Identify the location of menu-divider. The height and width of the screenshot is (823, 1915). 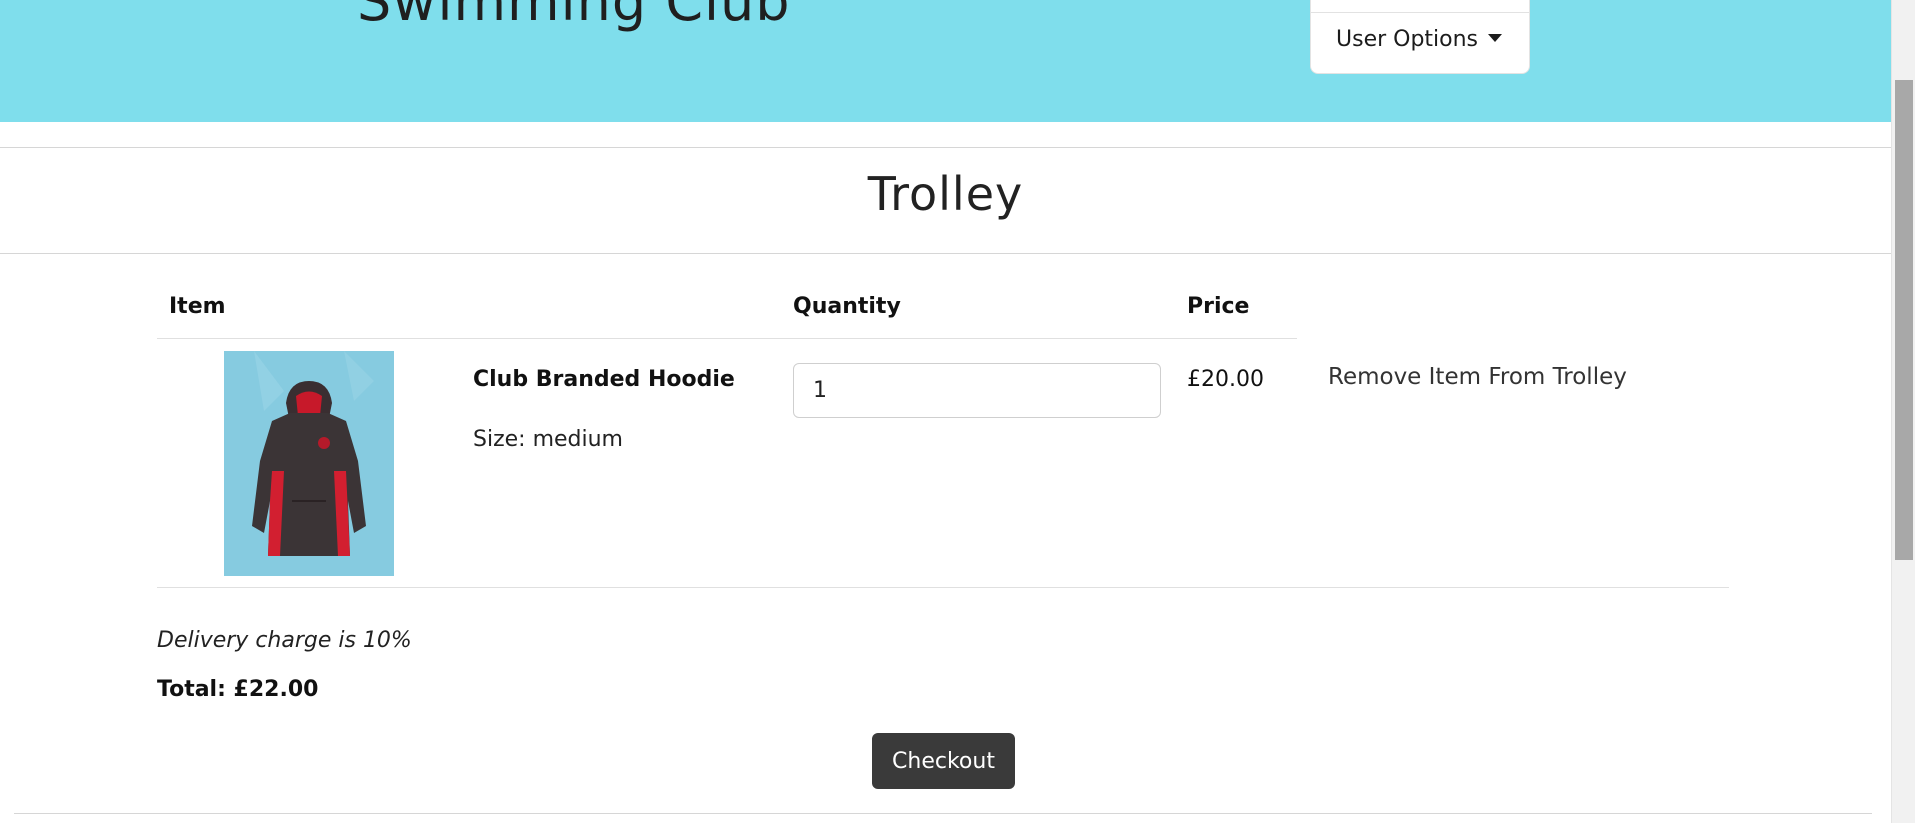
(1420, 12).